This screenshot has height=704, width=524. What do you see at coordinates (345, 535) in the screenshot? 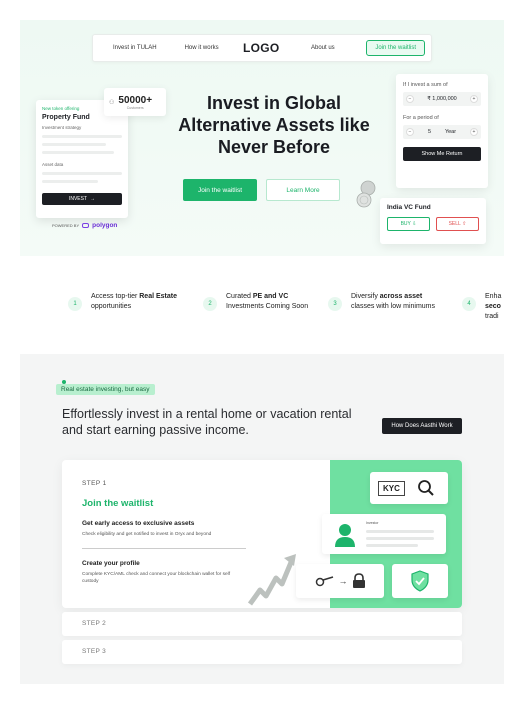
I see `avatar-icon` at bounding box center [345, 535].